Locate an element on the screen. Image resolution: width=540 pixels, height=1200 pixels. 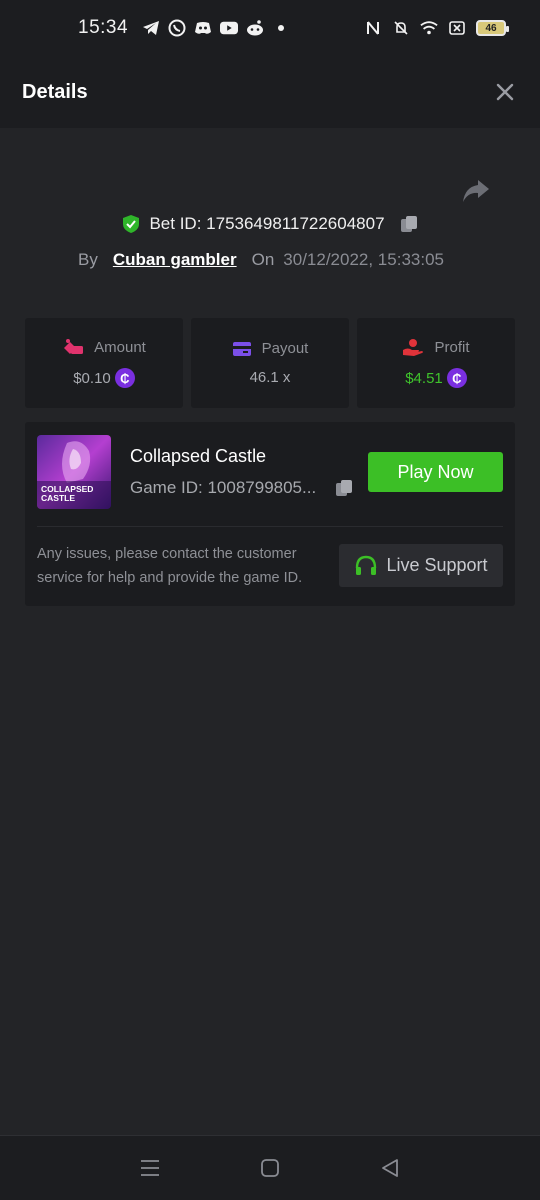
on-label: On is located at coordinates (263, 259).